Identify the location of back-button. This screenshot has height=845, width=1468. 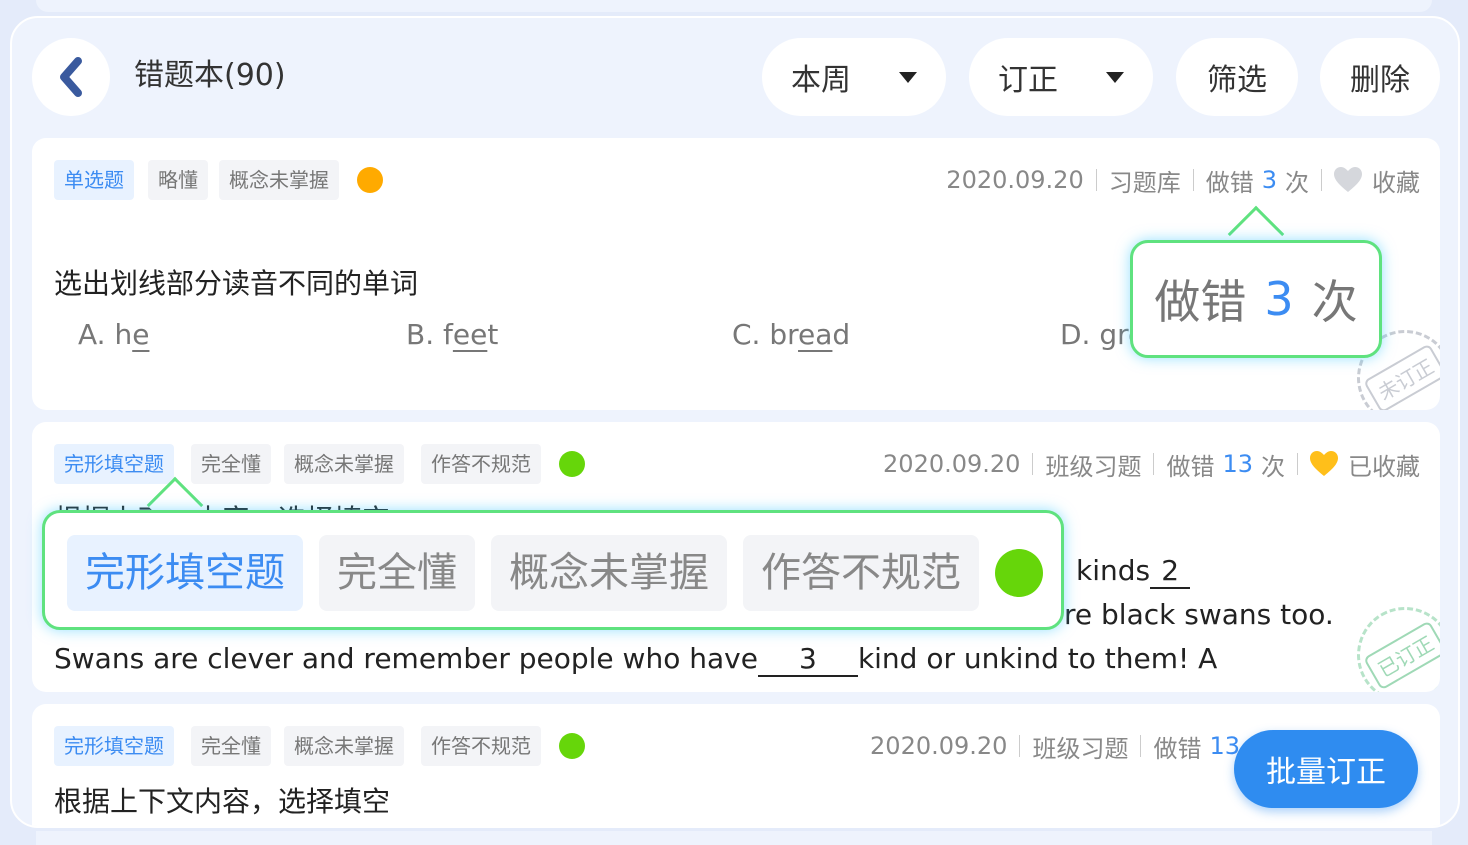
(71, 77).